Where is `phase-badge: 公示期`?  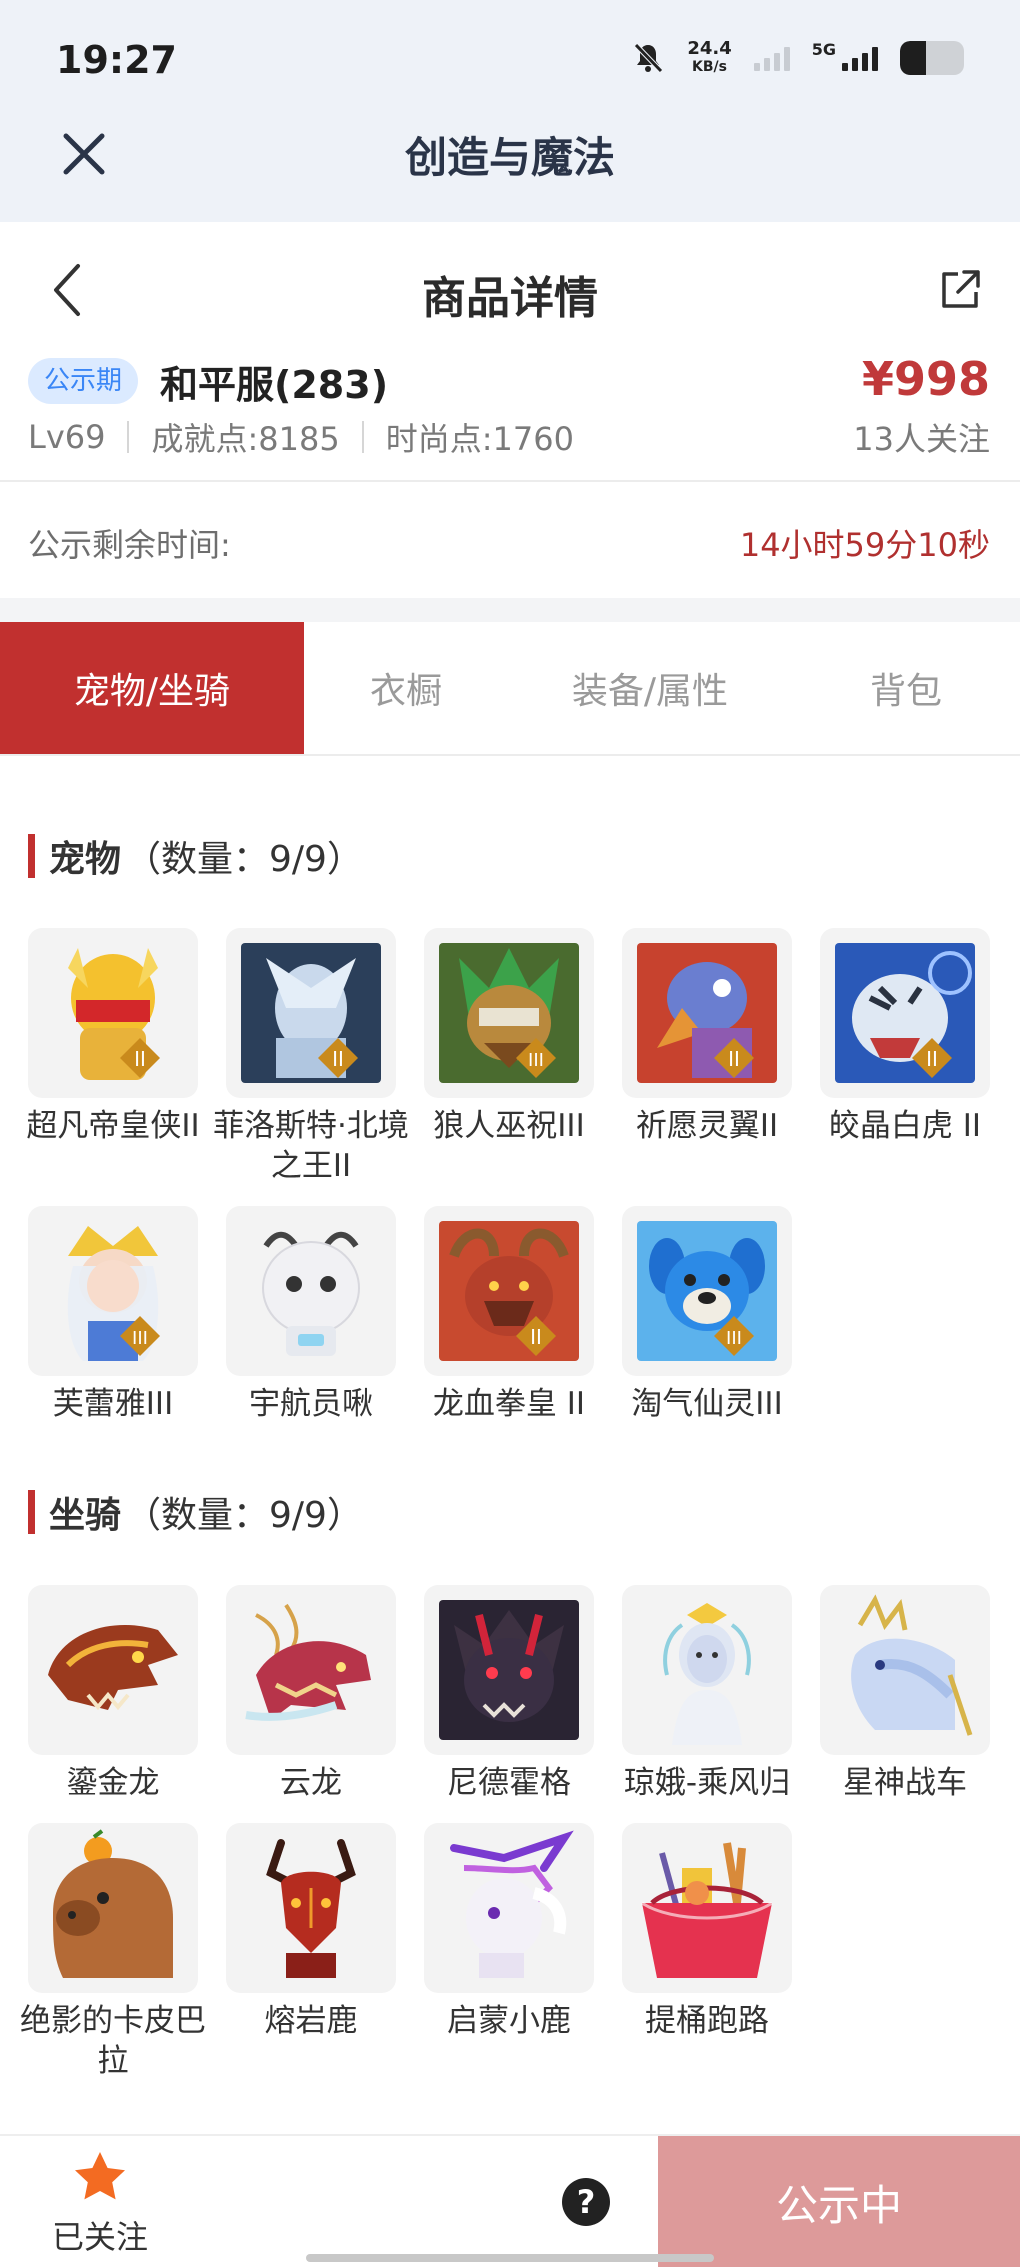
phase-badge: 公示期 is located at coordinates (83, 381).